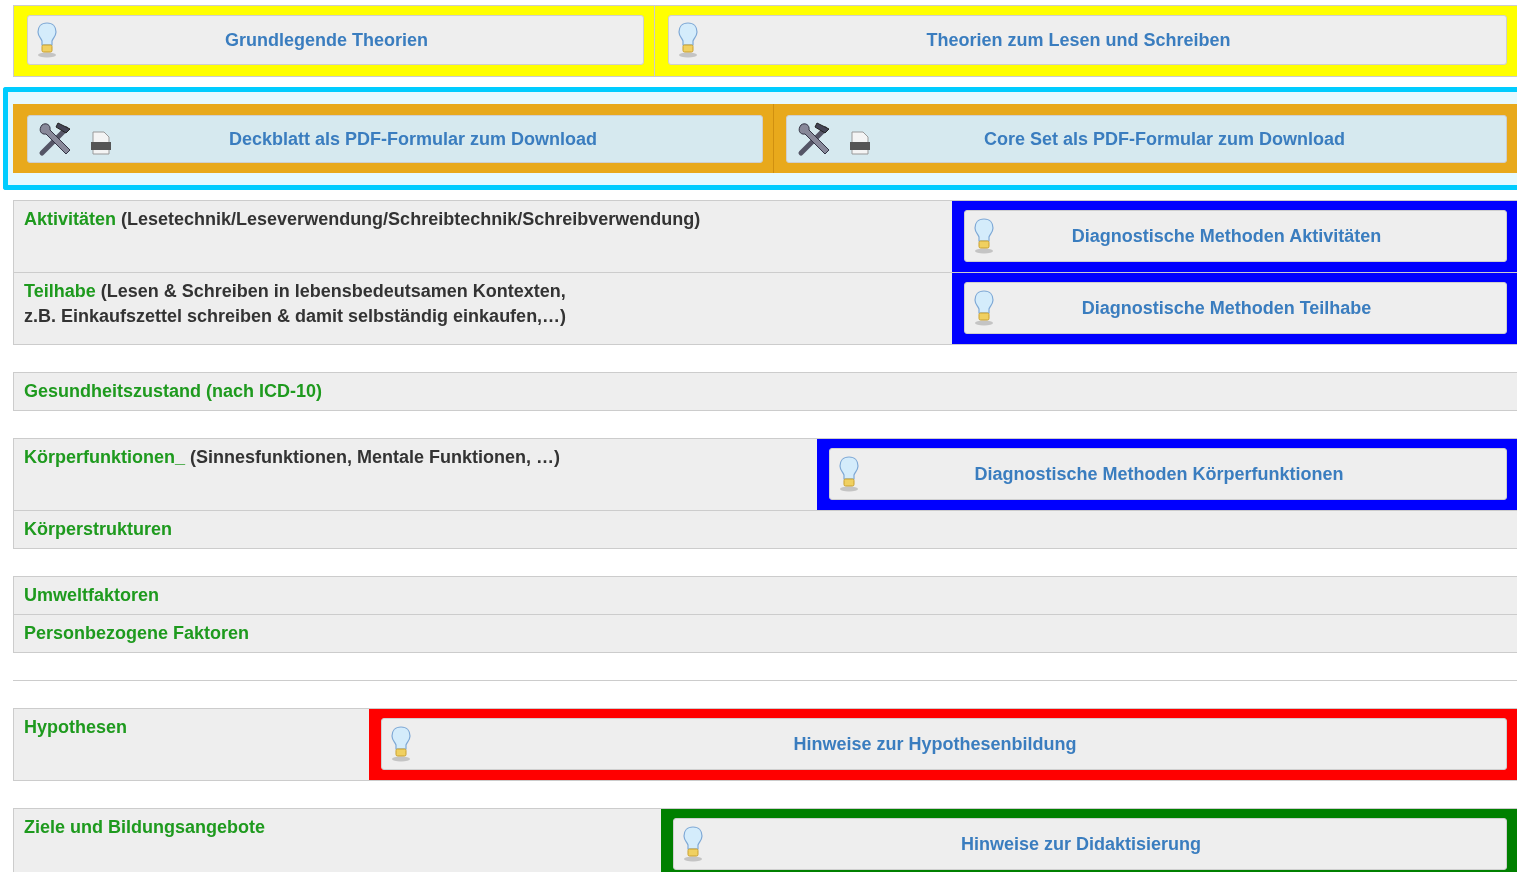  Describe the element at coordinates (145, 827) in the screenshot. I see `category-text: Ziele und Bildungsangebote` at that location.